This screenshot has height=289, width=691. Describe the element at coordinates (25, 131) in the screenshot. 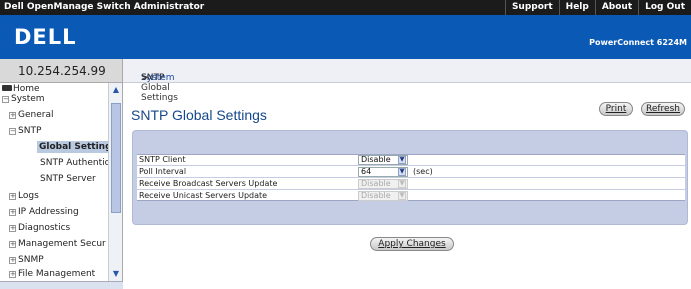

I see `tree-item-sntp: − SNTP` at that location.